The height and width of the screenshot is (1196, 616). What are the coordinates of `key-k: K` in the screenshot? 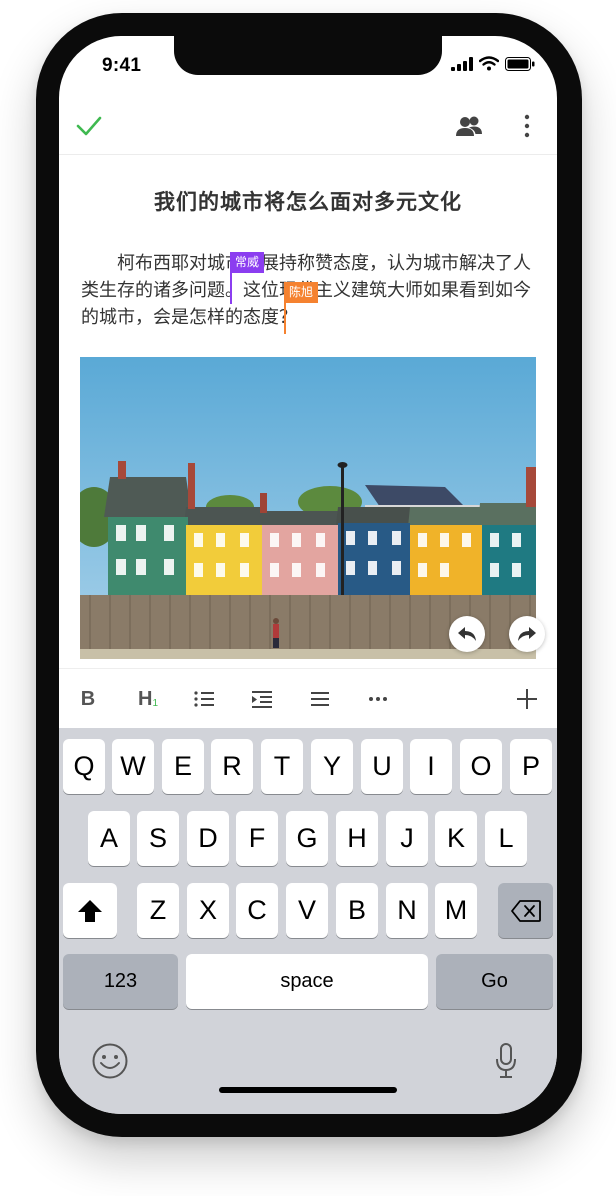 It's located at (456, 838).